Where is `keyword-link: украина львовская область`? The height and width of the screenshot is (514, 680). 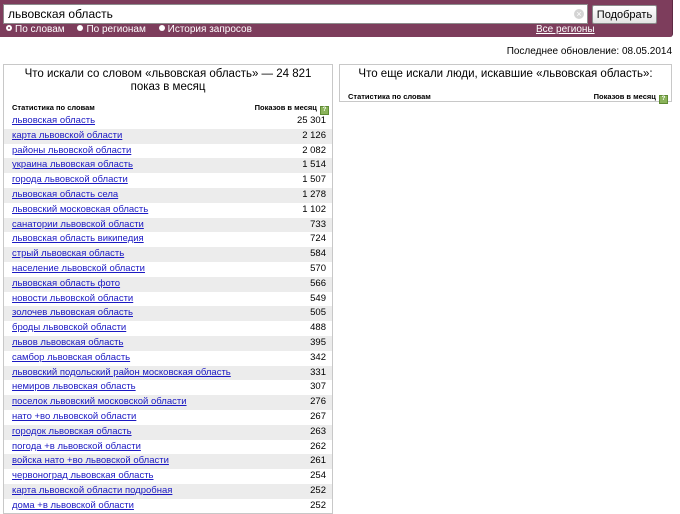 keyword-link: украина львовская область is located at coordinates (72, 165).